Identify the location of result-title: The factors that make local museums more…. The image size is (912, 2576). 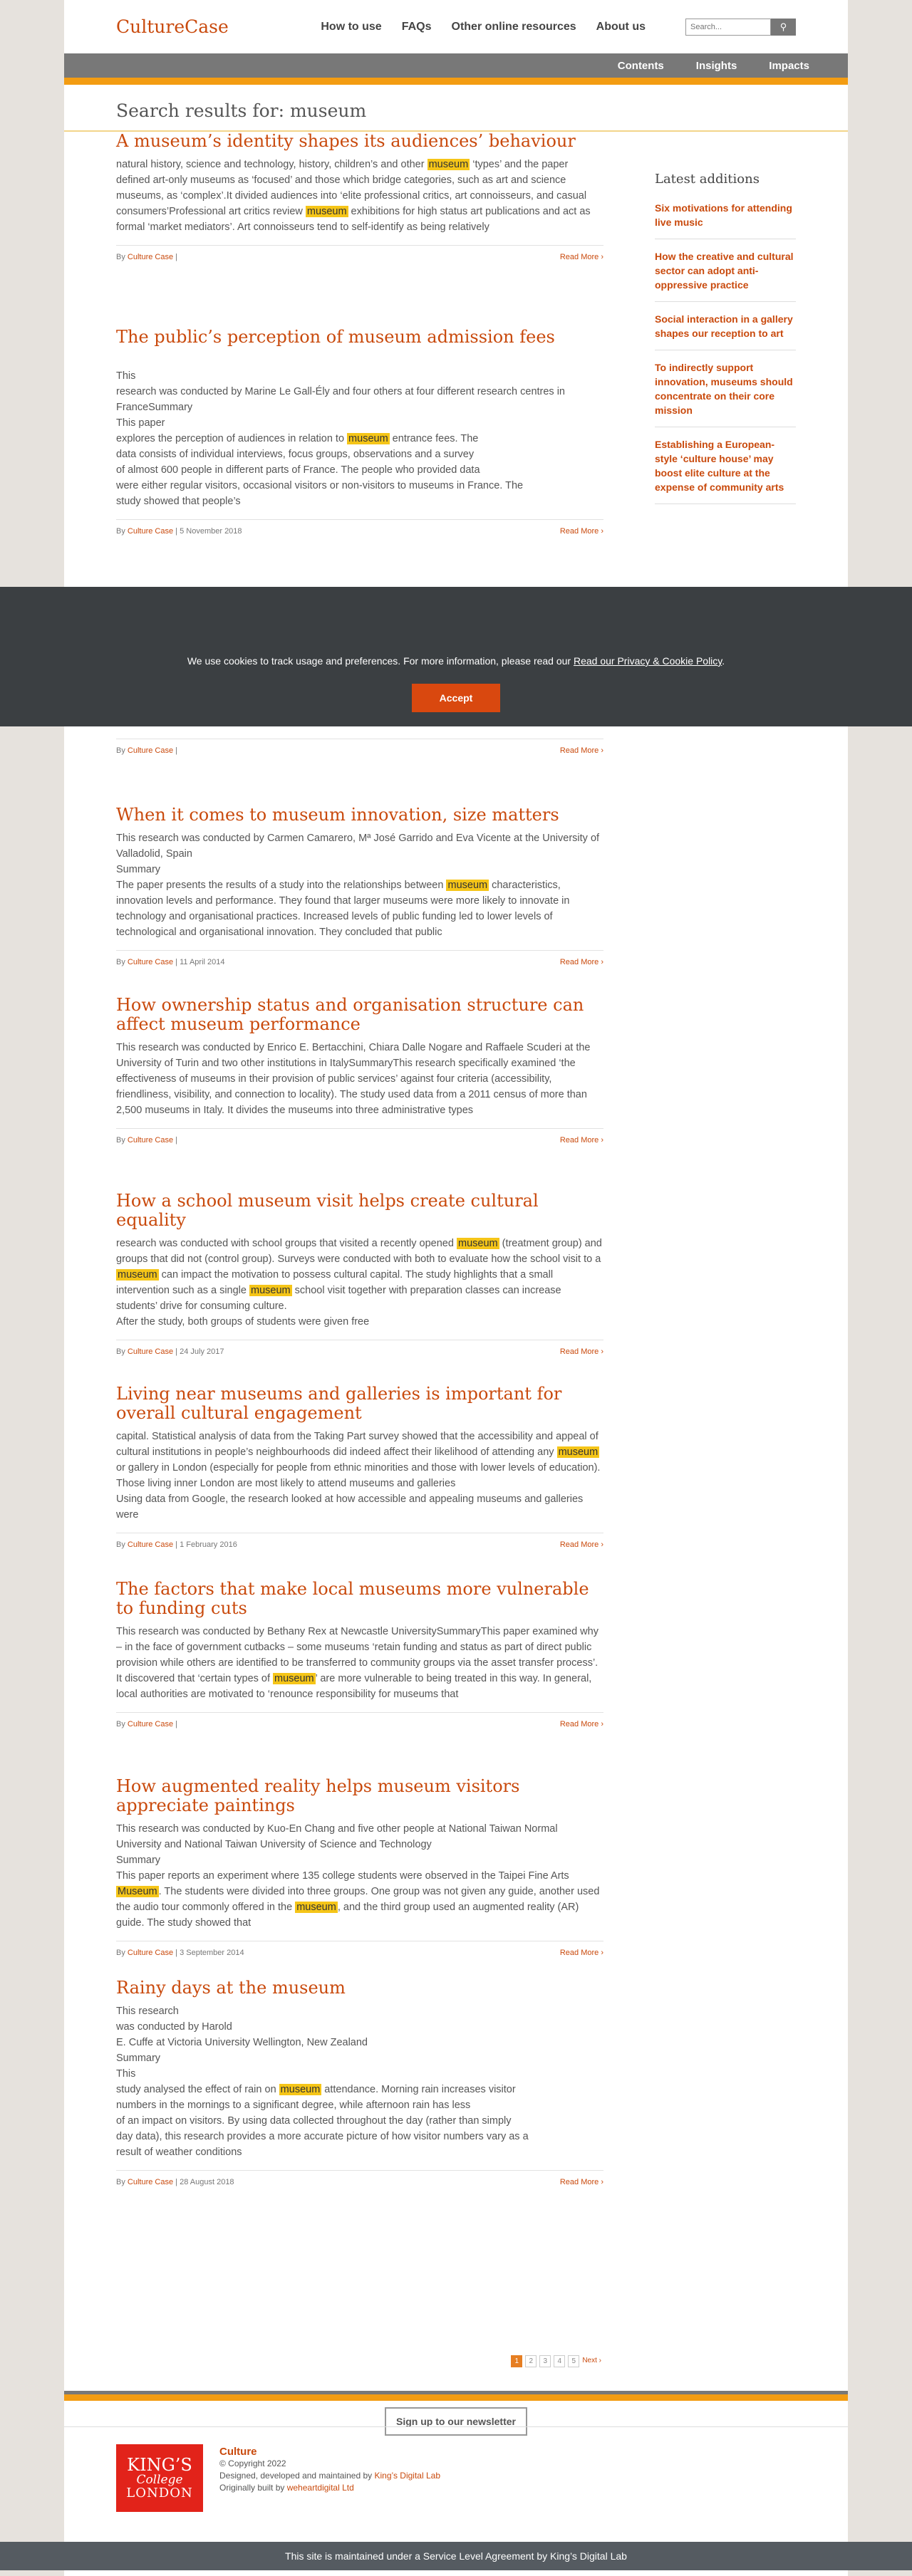
(359, 1599).